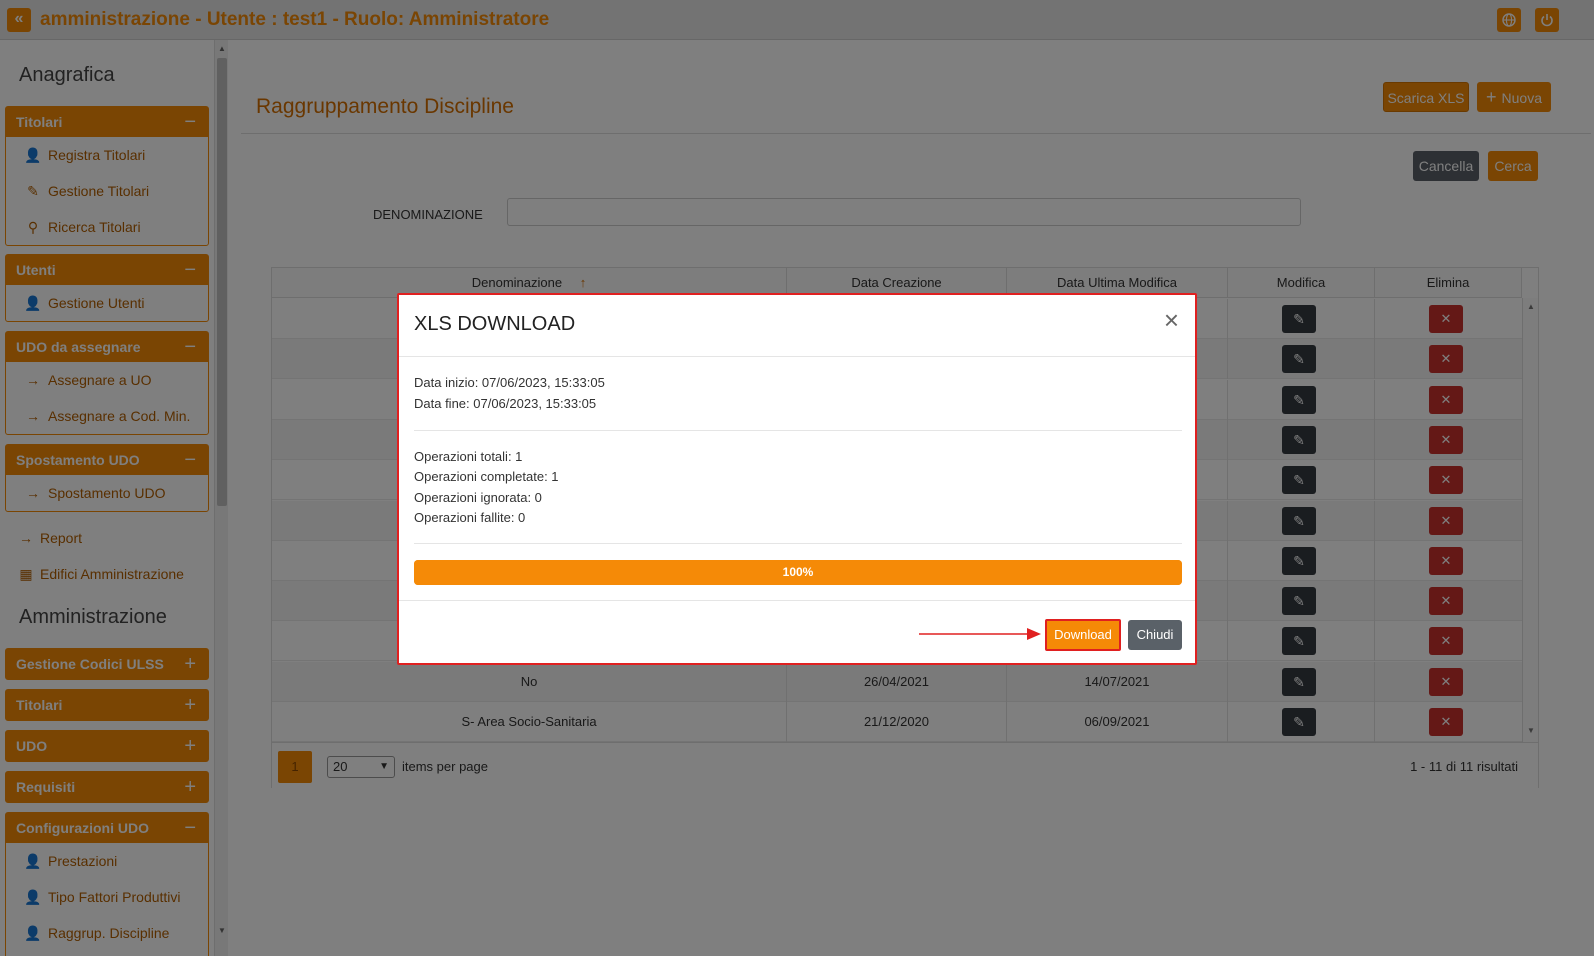 The image size is (1594, 956). Describe the element at coordinates (505, 403) in the screenshot. I see `data-fine-text: Data fine: 07/06/2023, 15:33:05` at that location.